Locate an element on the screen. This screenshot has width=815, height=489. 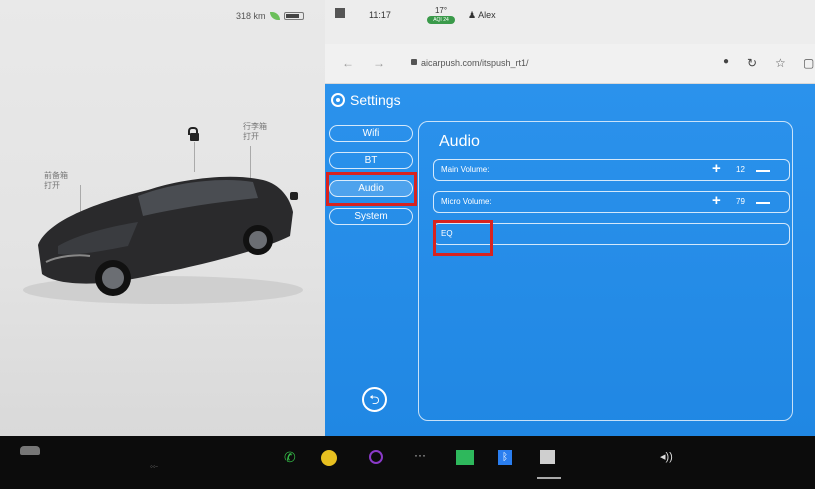
micro-volume-value: 79 is located at coordinates (740, 201).